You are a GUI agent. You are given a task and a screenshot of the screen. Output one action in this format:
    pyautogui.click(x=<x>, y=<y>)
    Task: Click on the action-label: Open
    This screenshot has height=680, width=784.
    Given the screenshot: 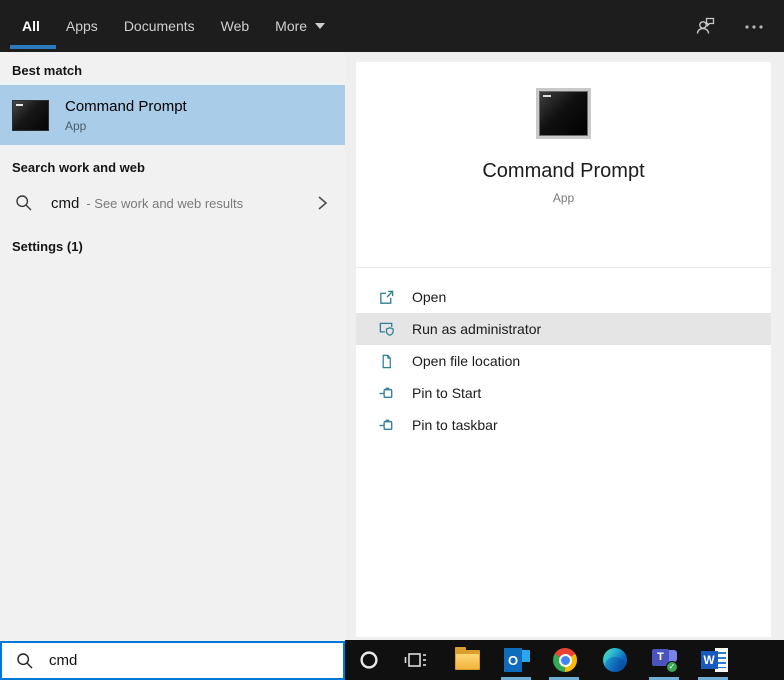 What is the action you would take?
    pyautogui.click(x=429, y=297)
    